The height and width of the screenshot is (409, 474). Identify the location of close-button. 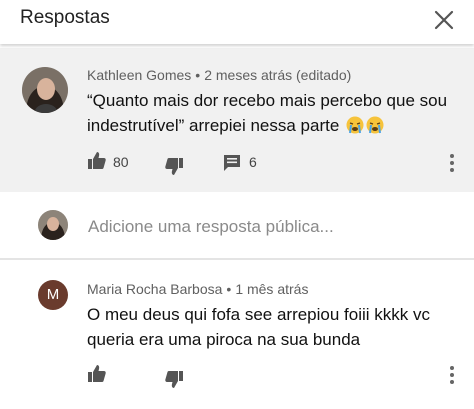
(444, 20).